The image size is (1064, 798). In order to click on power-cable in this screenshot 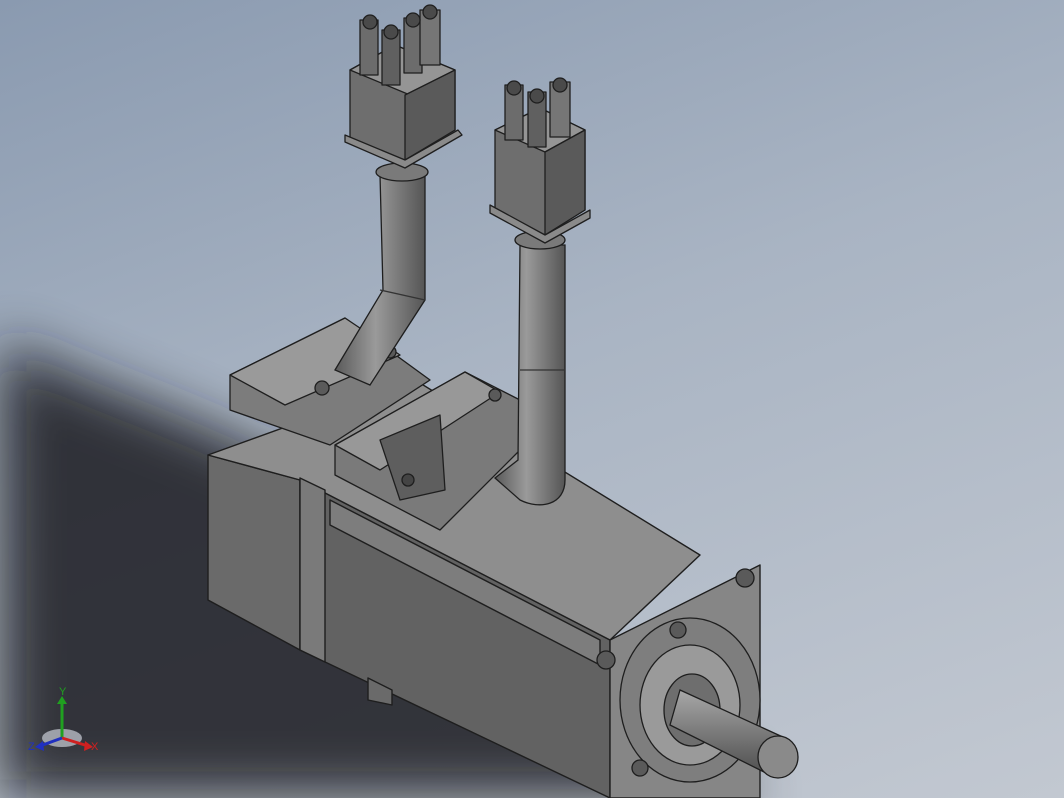, I will do `click(380, 280)`.